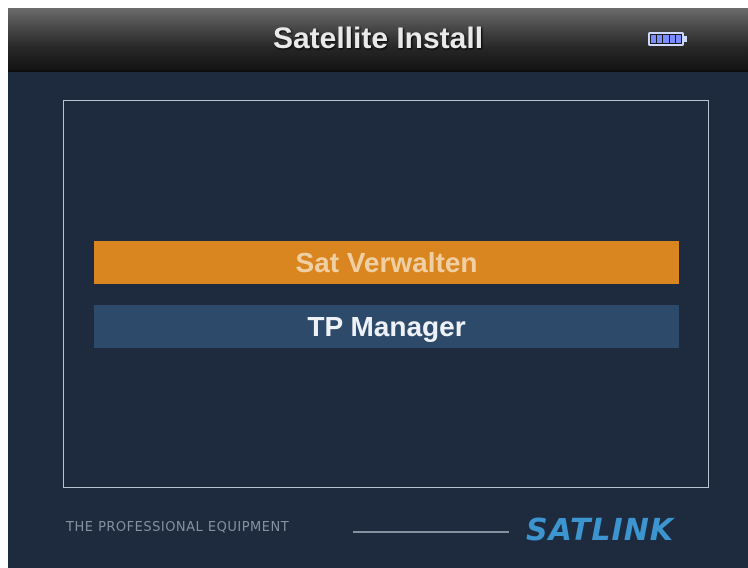 This screenshot has height=568, width=748. What do you see at coordinates (685, 39) in the screenshot?
I see `battery-cap` at bounding box center [685, 39].